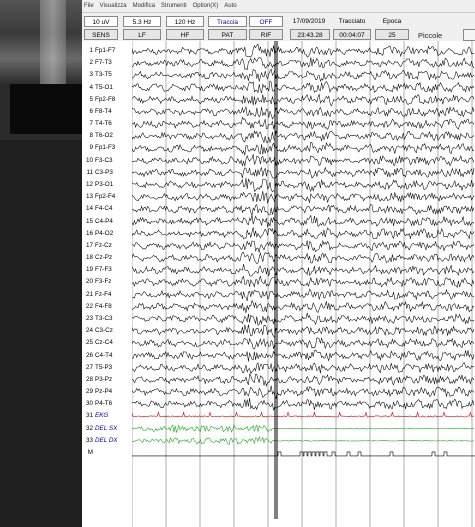  I want to click on channel-number: 27, so click(89, 367).